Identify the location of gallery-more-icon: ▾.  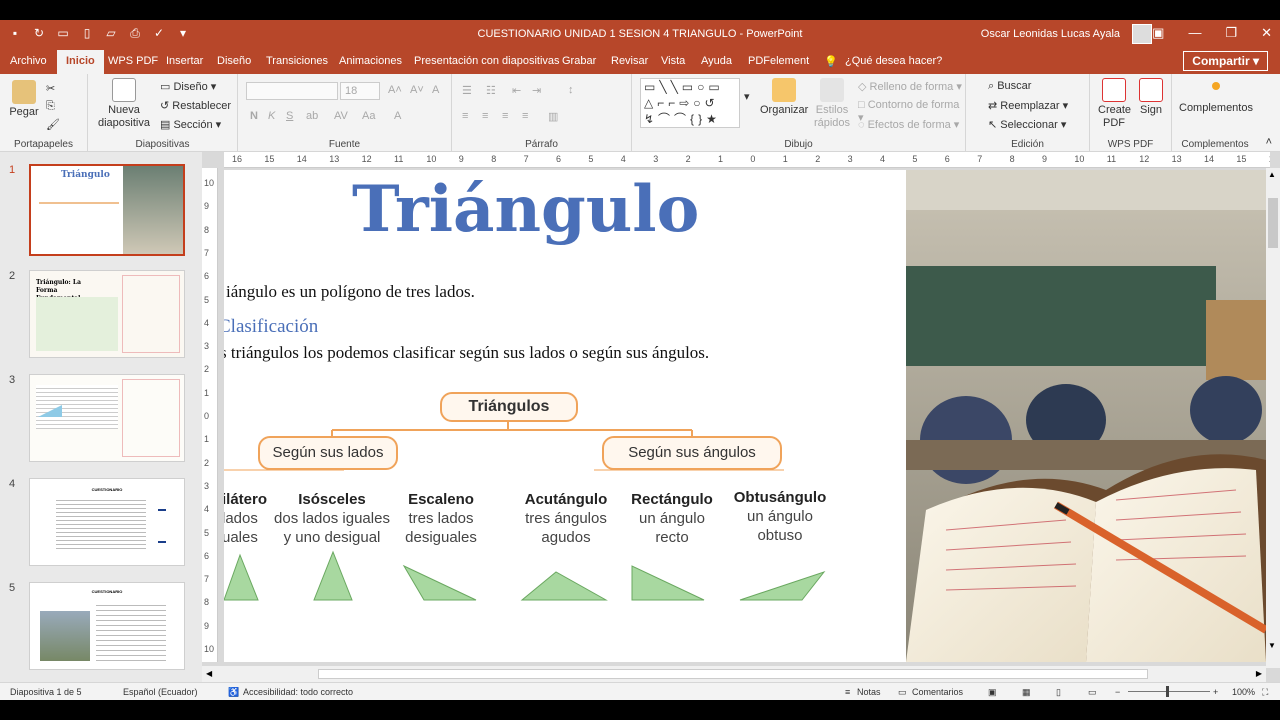
(747, 96).